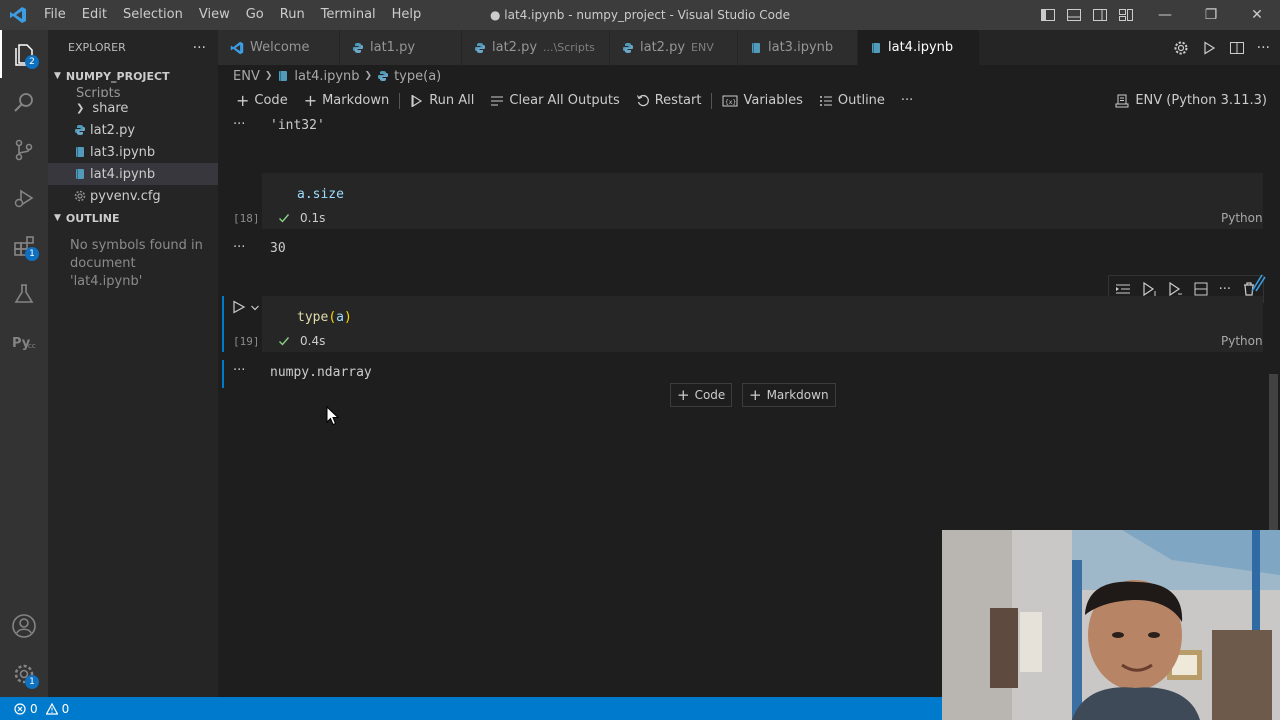 Image resolution: width=1280 pixels, height=720 pixels. Describe the element at coordinates (536, 47) in the screenshot. I see `tab-lat2-py-scripts: lat2.py ...\Scripts` at that location.